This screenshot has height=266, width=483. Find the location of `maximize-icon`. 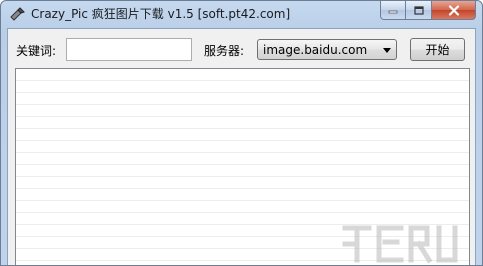

maximize-icon is located at coordinates (418, 10).